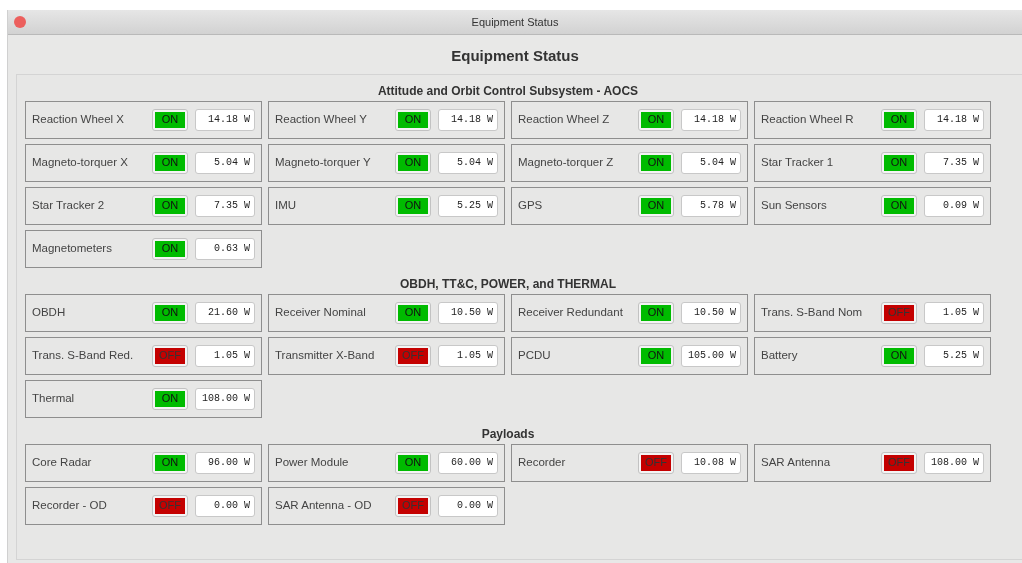 The image size is (1022, 563). What do you see at coordinates (225, 312) in the screenshot?
I see `power-field: 21.60 W` at bounding box center [225, 312].